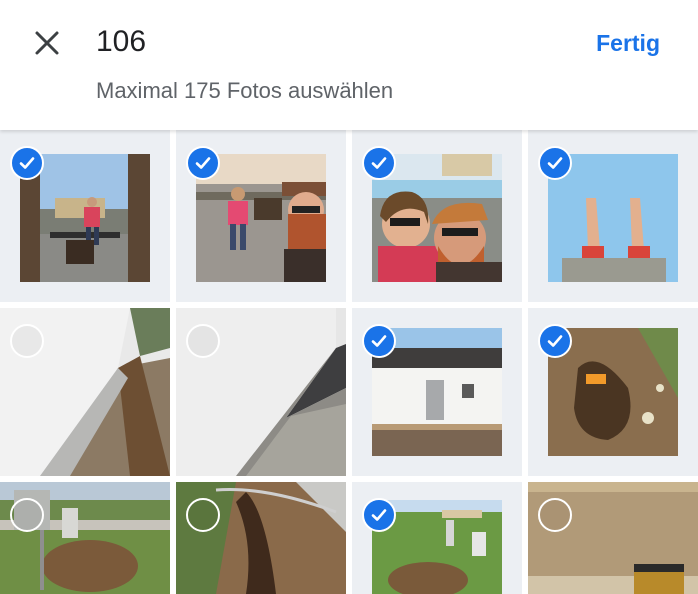 Image resolution: width=698 pixels, height=594 pixels. I want to click on close-button, so click(47, 43).